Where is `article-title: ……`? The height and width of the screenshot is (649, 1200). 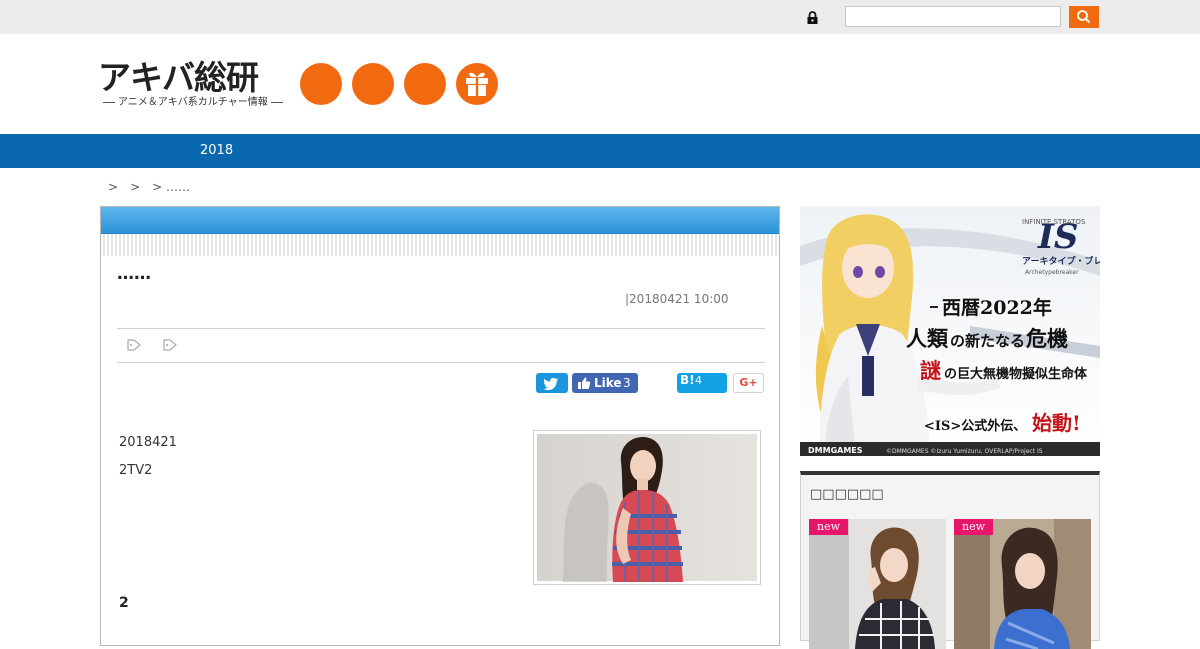 article-title: …… is located at coordinates (134, 274).